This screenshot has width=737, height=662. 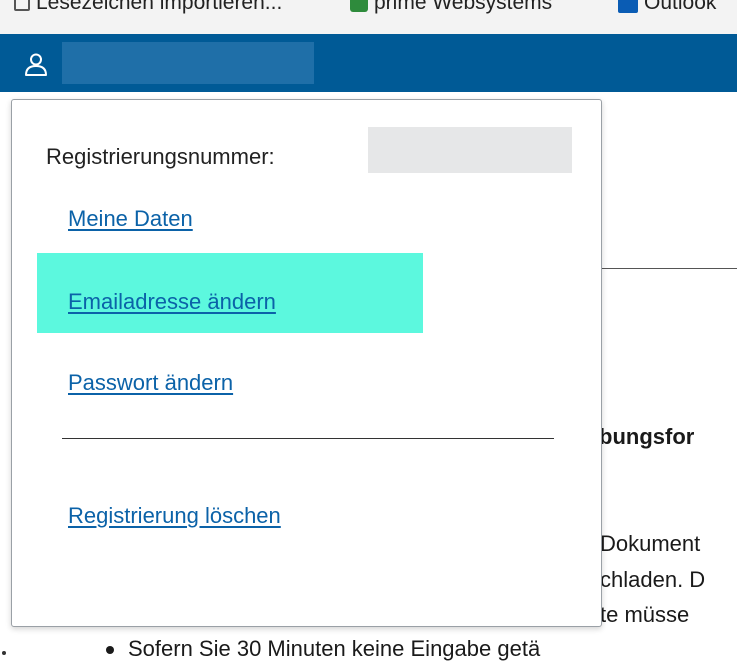 What do you see at coordinates (334, 648) in the screenshot?
I see `bullet-text: Sofern Sie 30 Minuten keine Eingabe getä` at bounding box center [334, 648].